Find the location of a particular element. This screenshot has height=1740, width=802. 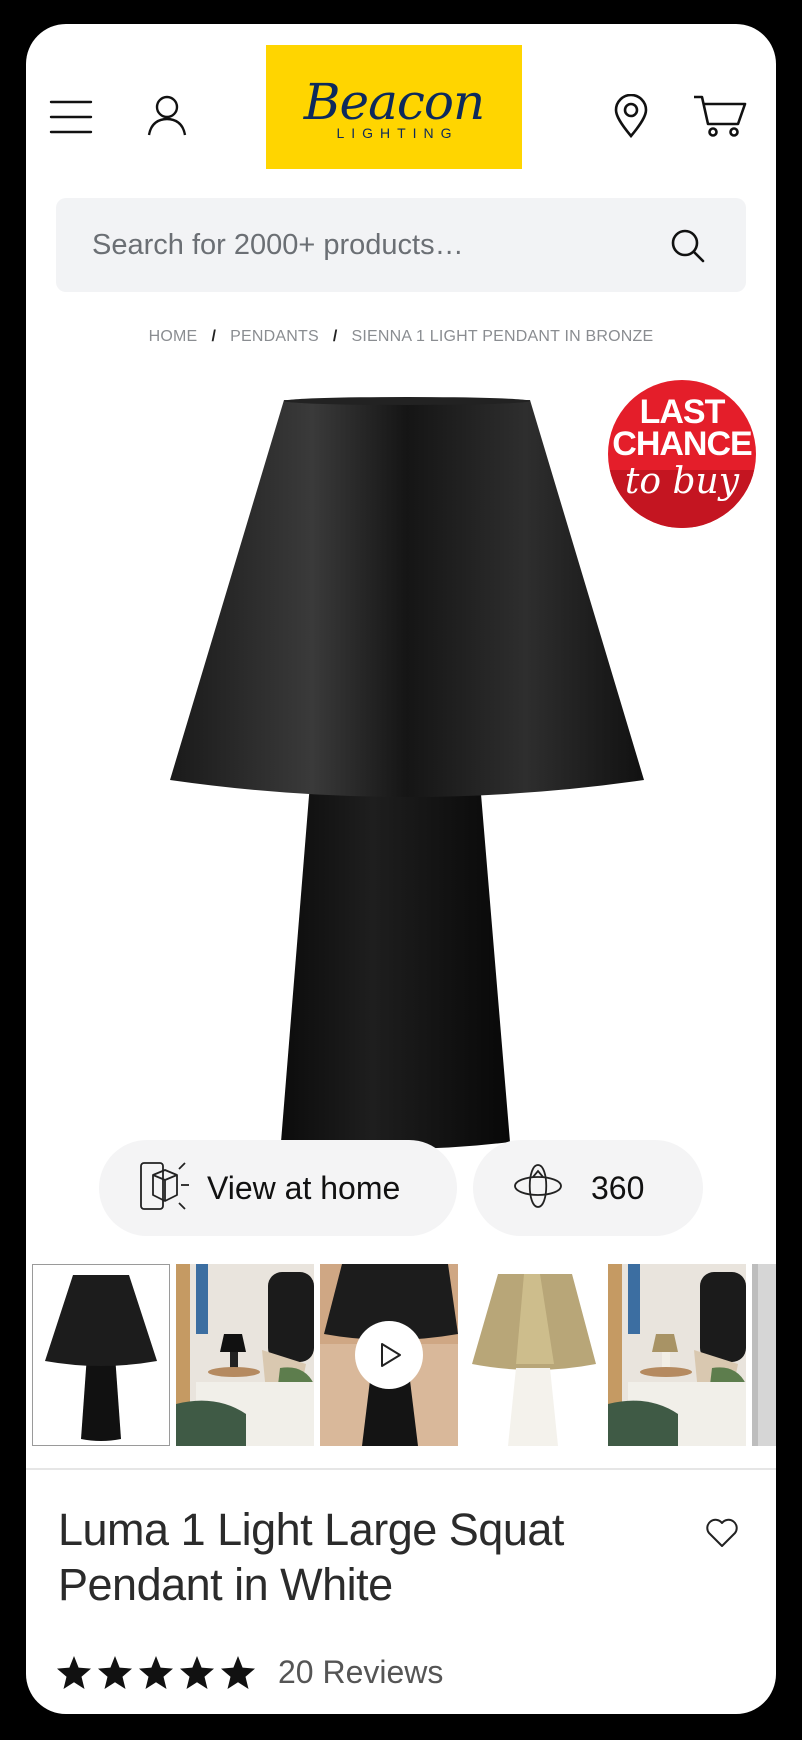

search-bar is located at coordinates (401, 245).